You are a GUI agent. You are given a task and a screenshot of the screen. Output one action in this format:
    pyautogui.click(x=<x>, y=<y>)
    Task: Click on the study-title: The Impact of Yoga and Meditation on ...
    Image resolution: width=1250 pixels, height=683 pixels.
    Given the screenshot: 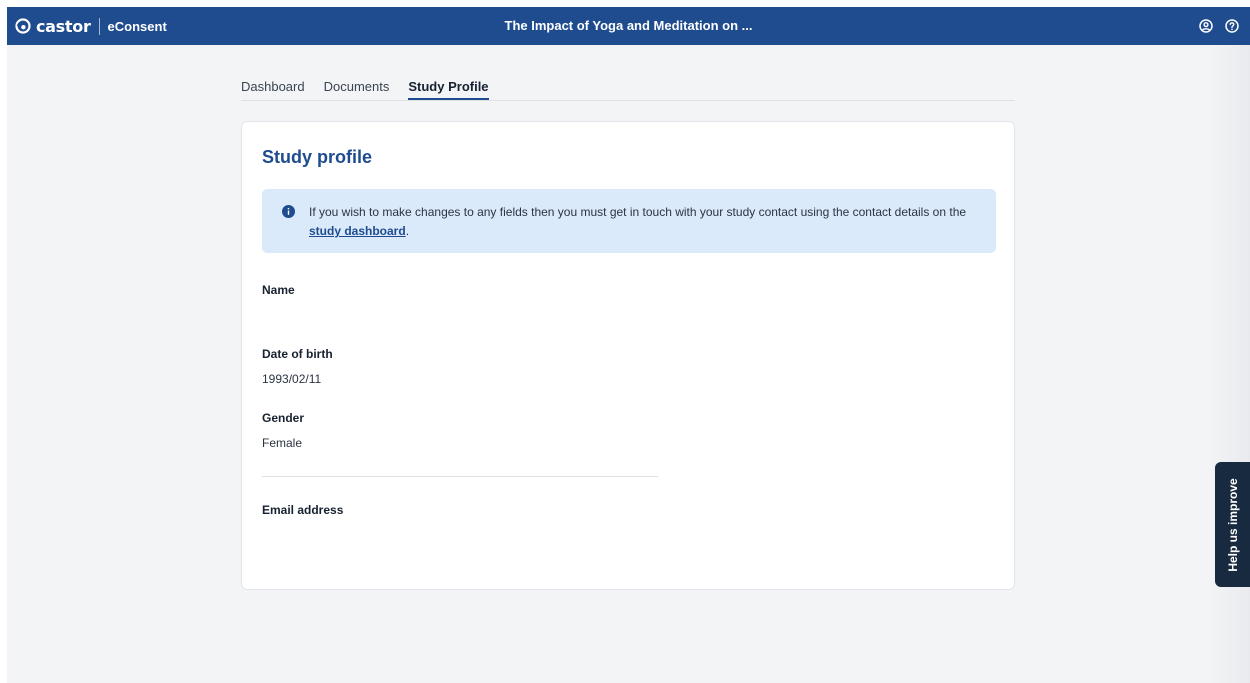 What is the action you would take?
    pyautogui.click(x=628, y=25)
    